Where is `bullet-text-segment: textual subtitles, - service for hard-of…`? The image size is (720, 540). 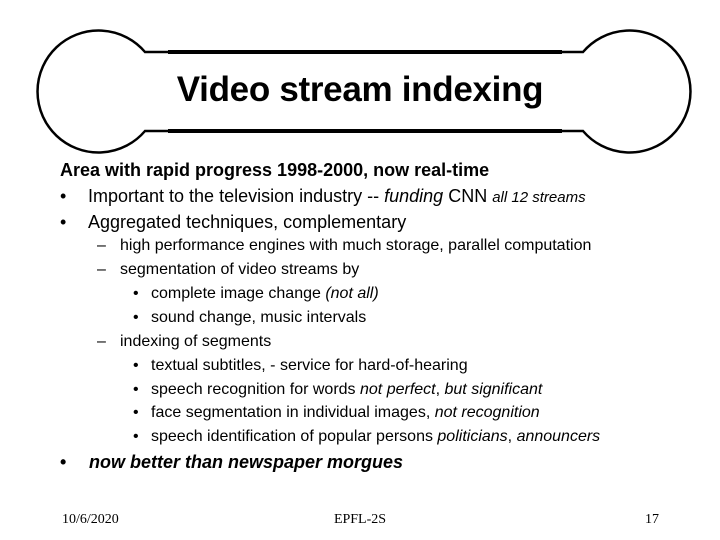
bullet-text-segment: textual subtitles, - service for hard-of… is located at coordinates (309, 365).